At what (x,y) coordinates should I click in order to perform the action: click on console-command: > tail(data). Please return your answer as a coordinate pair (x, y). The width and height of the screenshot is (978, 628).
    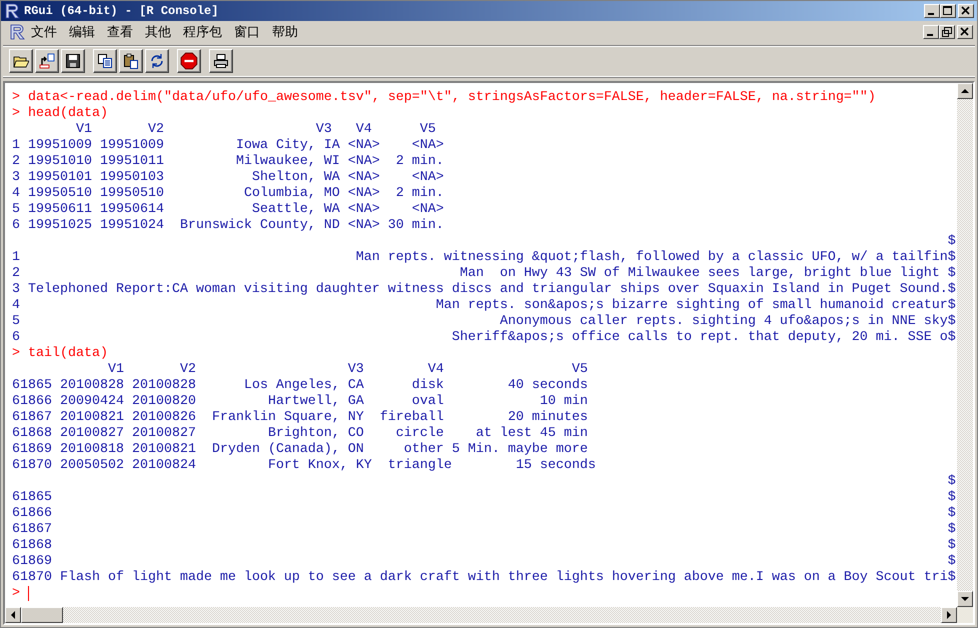
    Looking at the image, I should click on (60, 354).